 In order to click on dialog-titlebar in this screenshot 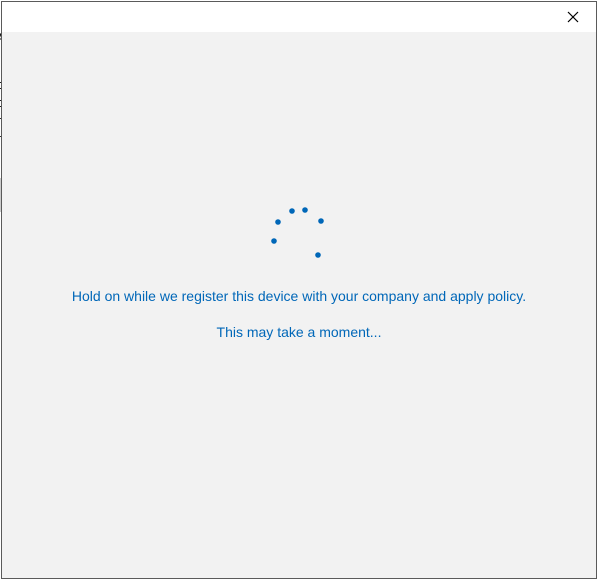, I will do `click(299, 17)`.